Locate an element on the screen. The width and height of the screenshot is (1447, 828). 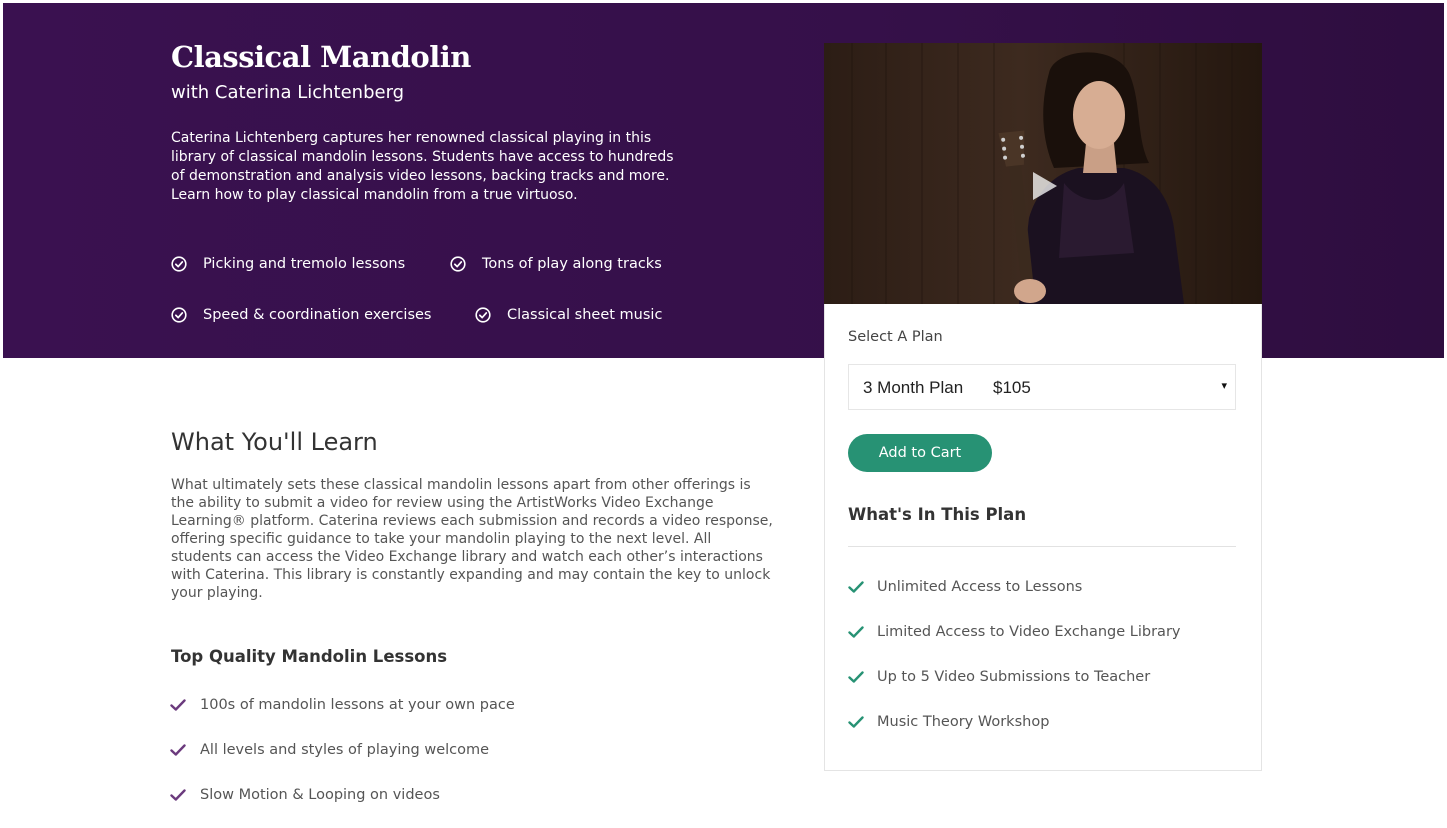
chevron-down-icon: ▾ is located at coordinates (1224, 386).